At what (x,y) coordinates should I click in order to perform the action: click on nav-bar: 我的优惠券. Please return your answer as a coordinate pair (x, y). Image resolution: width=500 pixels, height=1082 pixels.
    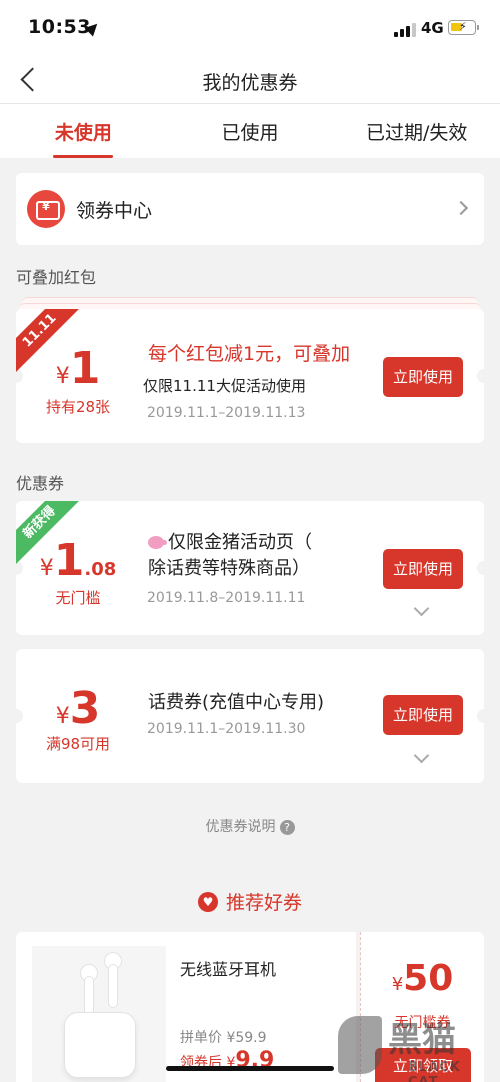
    Looking at the image, I should click on (250, 81).